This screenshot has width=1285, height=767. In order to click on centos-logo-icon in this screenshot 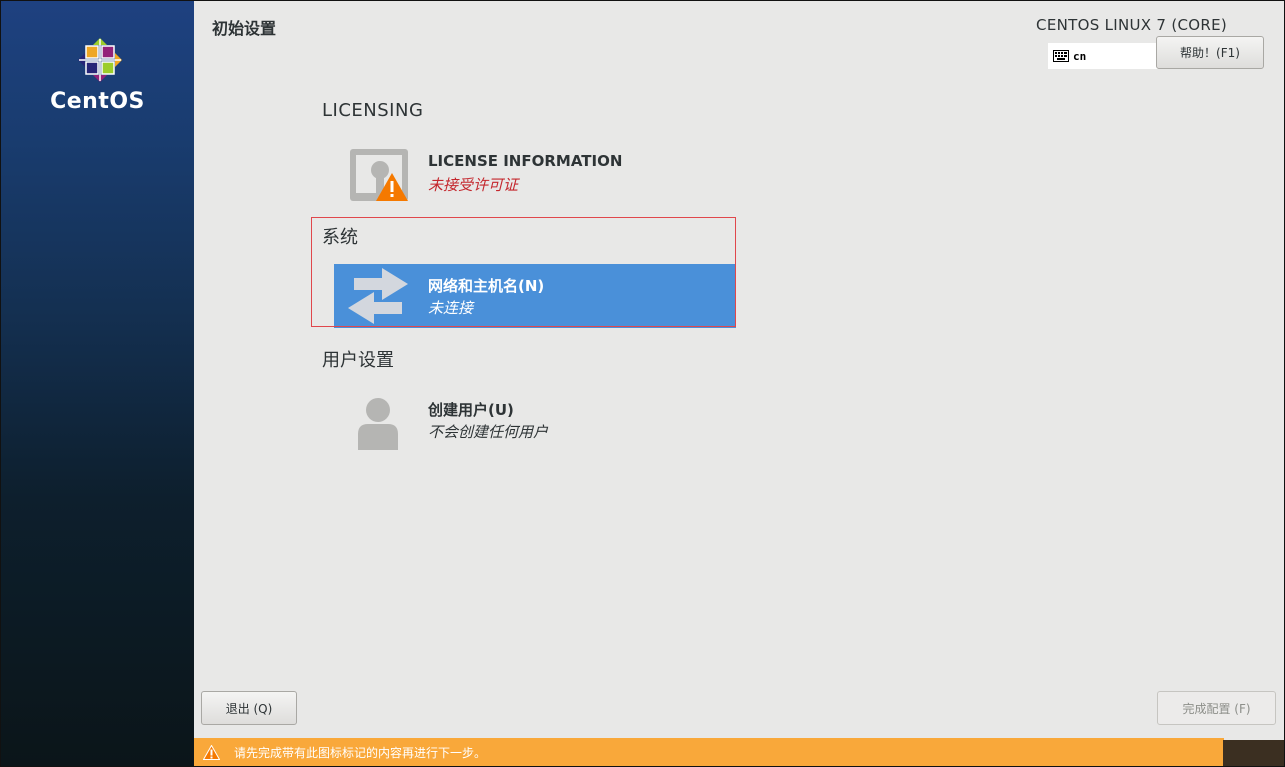, I will do `click(100, 60)`.